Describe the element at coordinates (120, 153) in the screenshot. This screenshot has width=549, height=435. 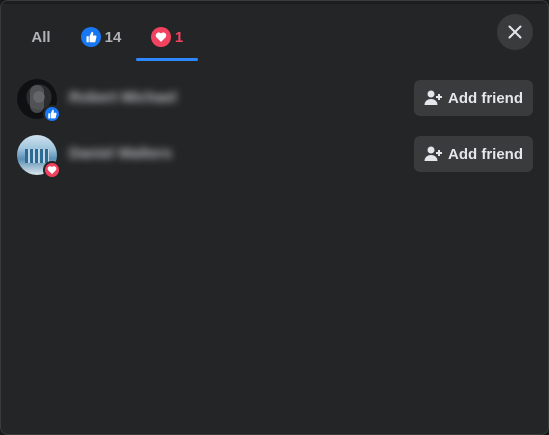
I see `reactor-name: Daniel Walters` at that location.